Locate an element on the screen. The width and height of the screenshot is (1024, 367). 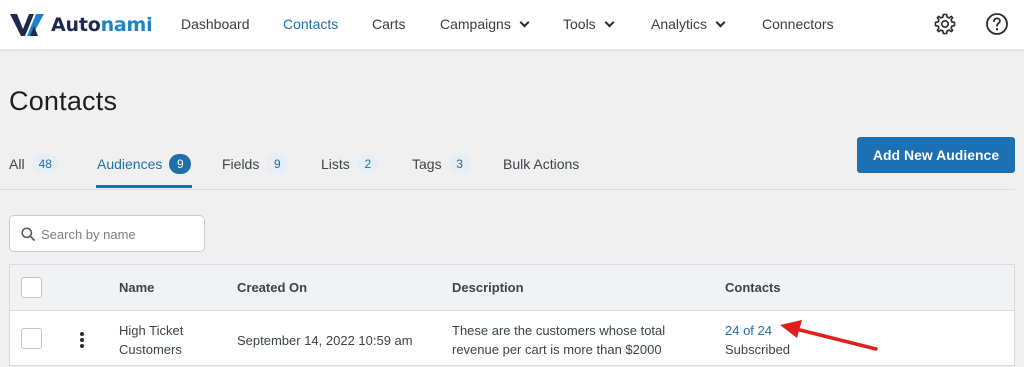
tab-count-badge: 48 is located at coordinates (45, 164).